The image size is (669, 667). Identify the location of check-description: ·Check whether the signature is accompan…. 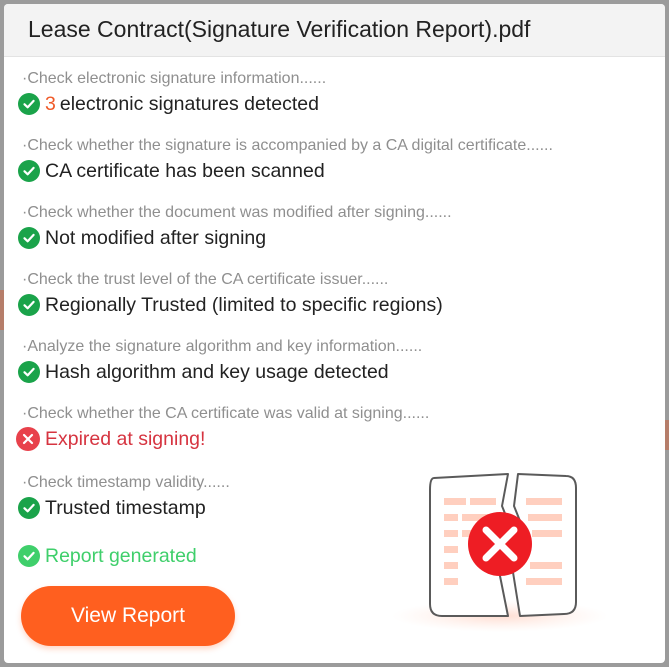
(287, 145).